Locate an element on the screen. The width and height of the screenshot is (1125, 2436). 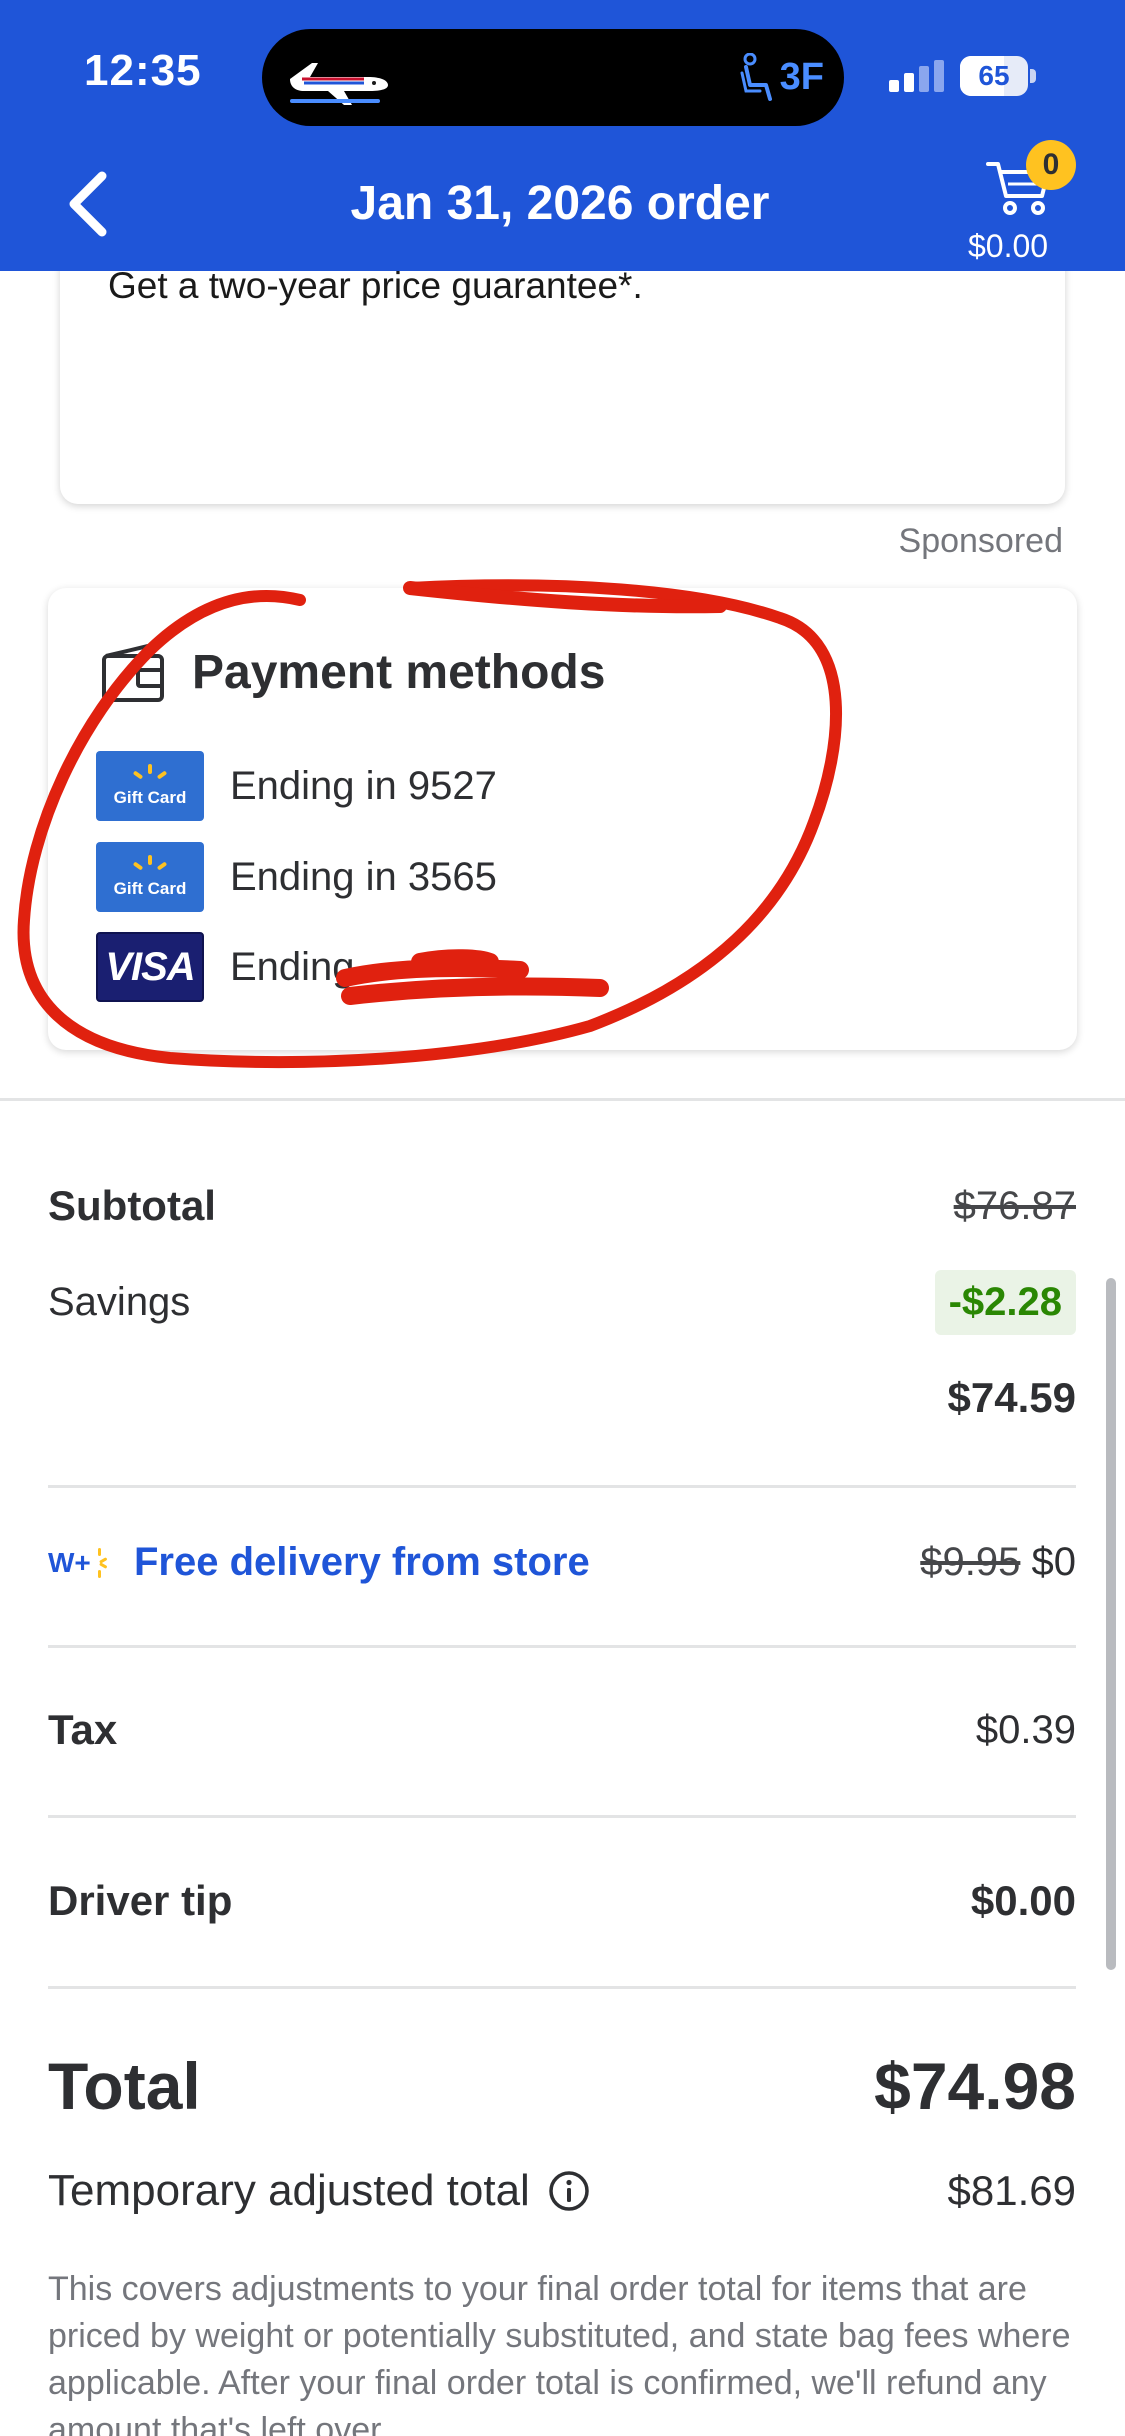
app-header: 12:35 3F 65 Jan 31, 2026 order 0 $0.00 is located at coordinates (562, 135).